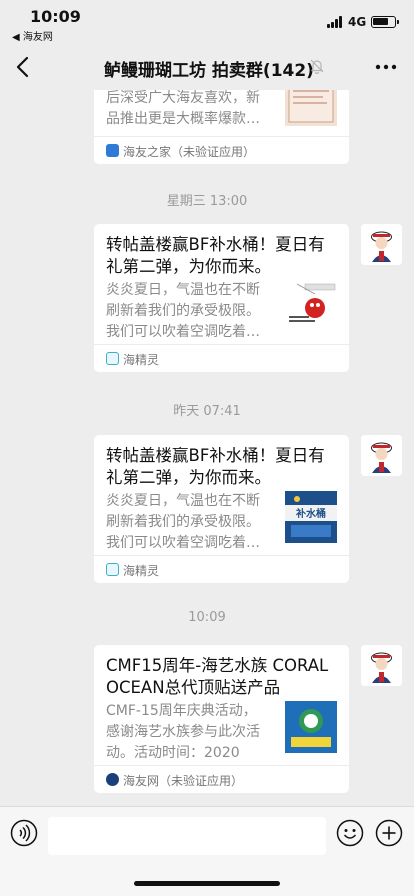  Describe the element at coordinates (55, 16) in the screenshot. I see `status-time: 10:09` at that location.